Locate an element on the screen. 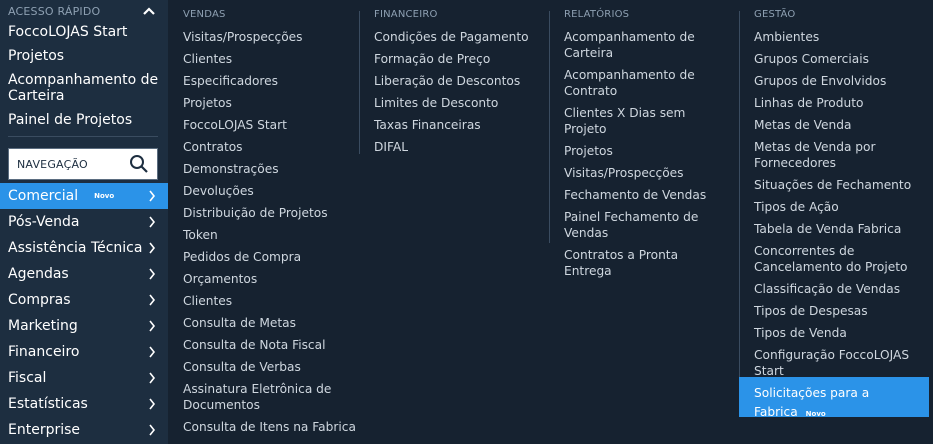 This screenshot has width=933, height=444. menu-item: Consulta de Nota Fiscal is located at coordinates (272, 345).